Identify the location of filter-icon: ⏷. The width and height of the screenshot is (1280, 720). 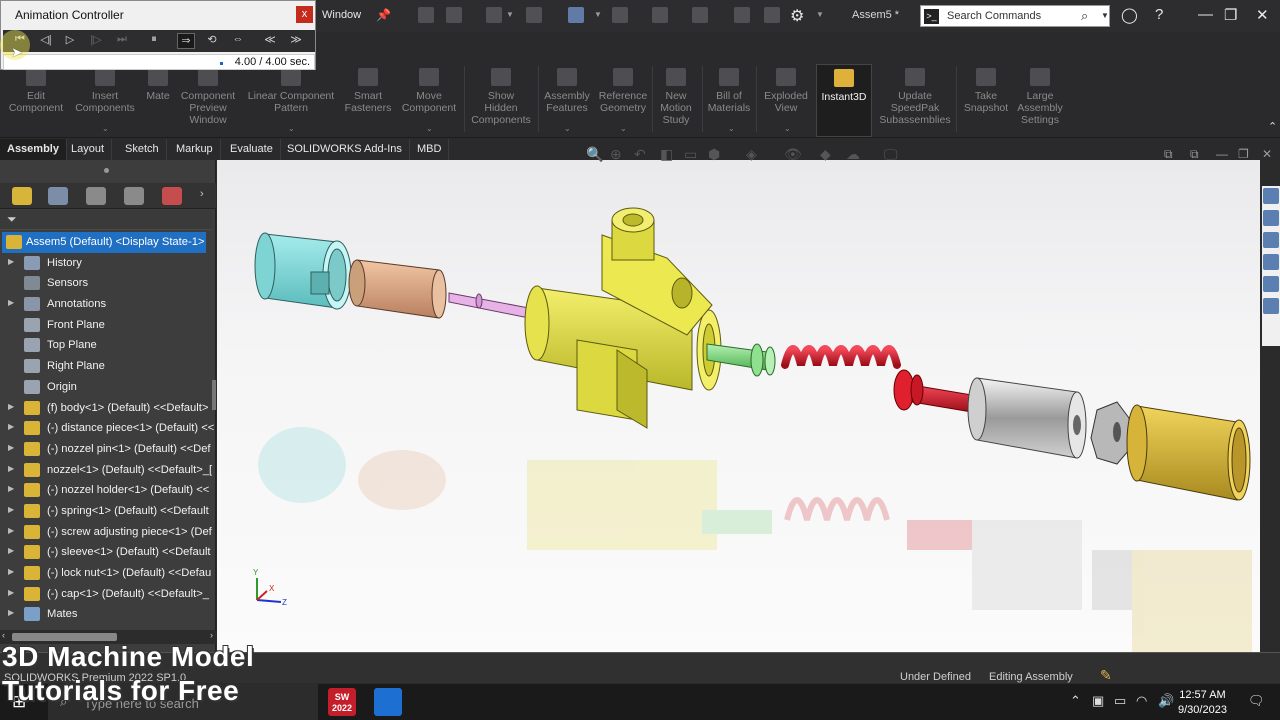
(12, 219).